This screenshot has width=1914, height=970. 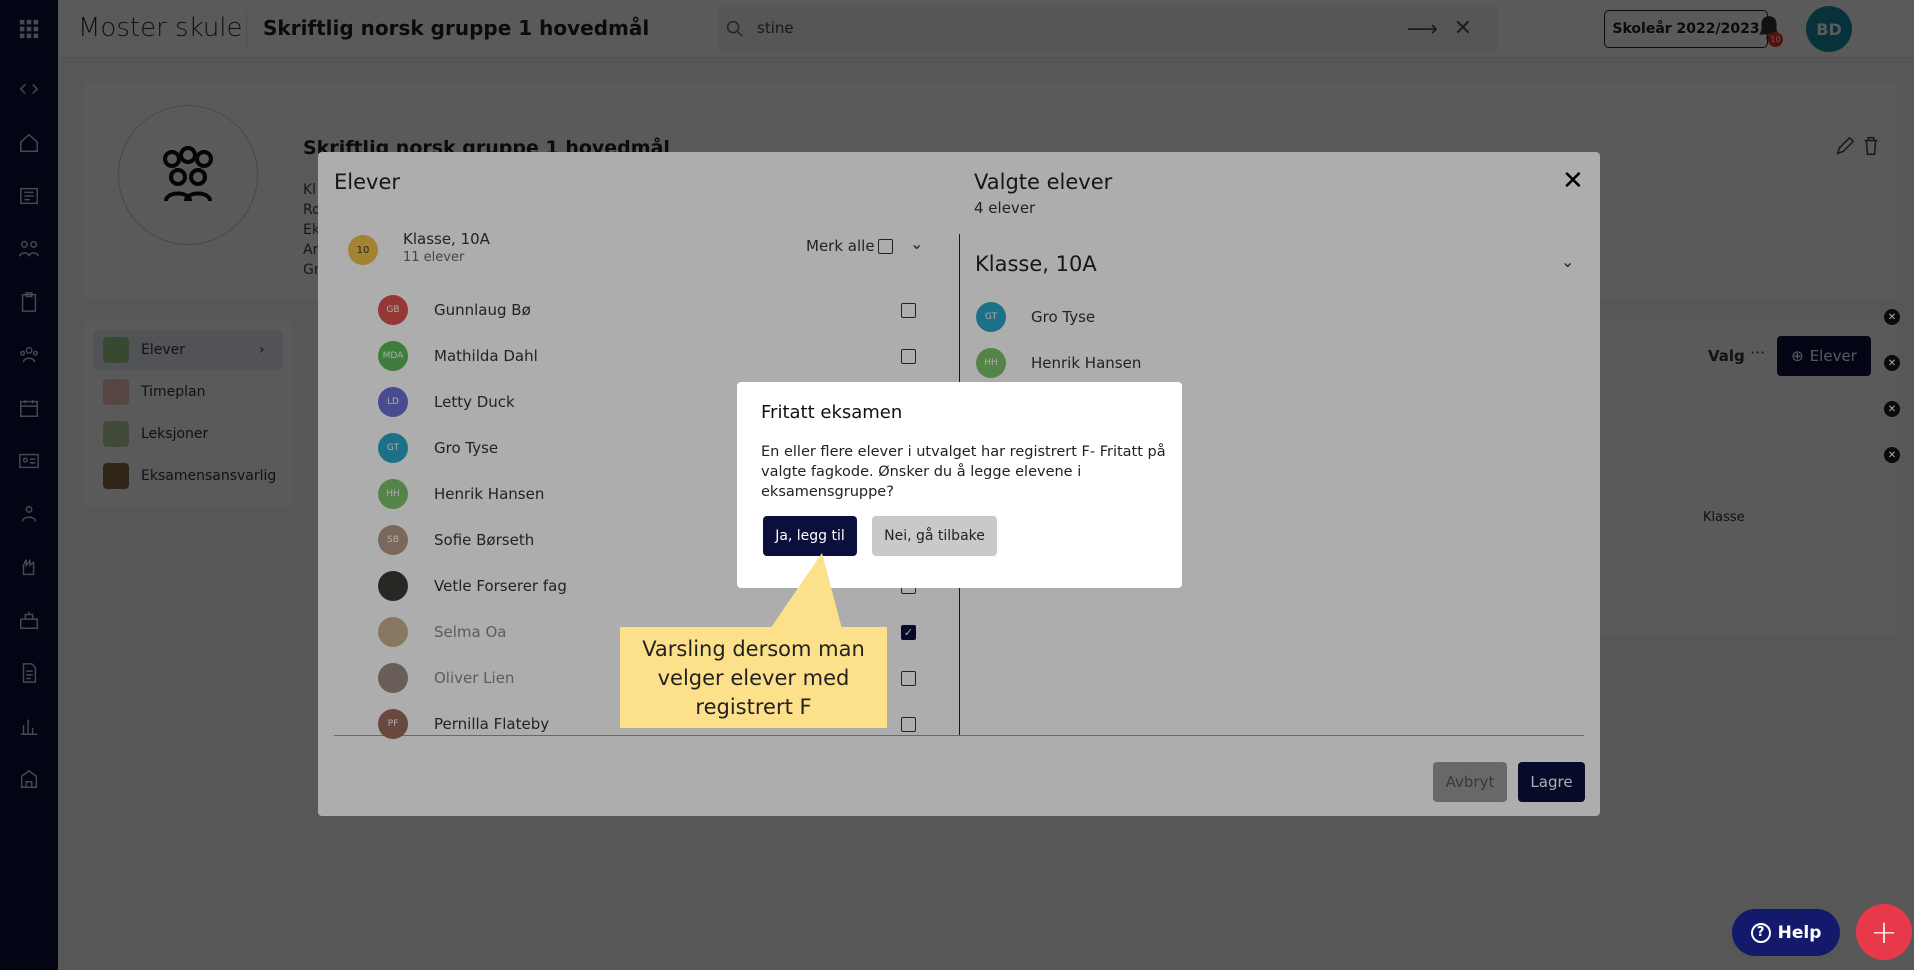 I want to click on confirm-add-button: Ja, legg til, so click(x=810, y=536).